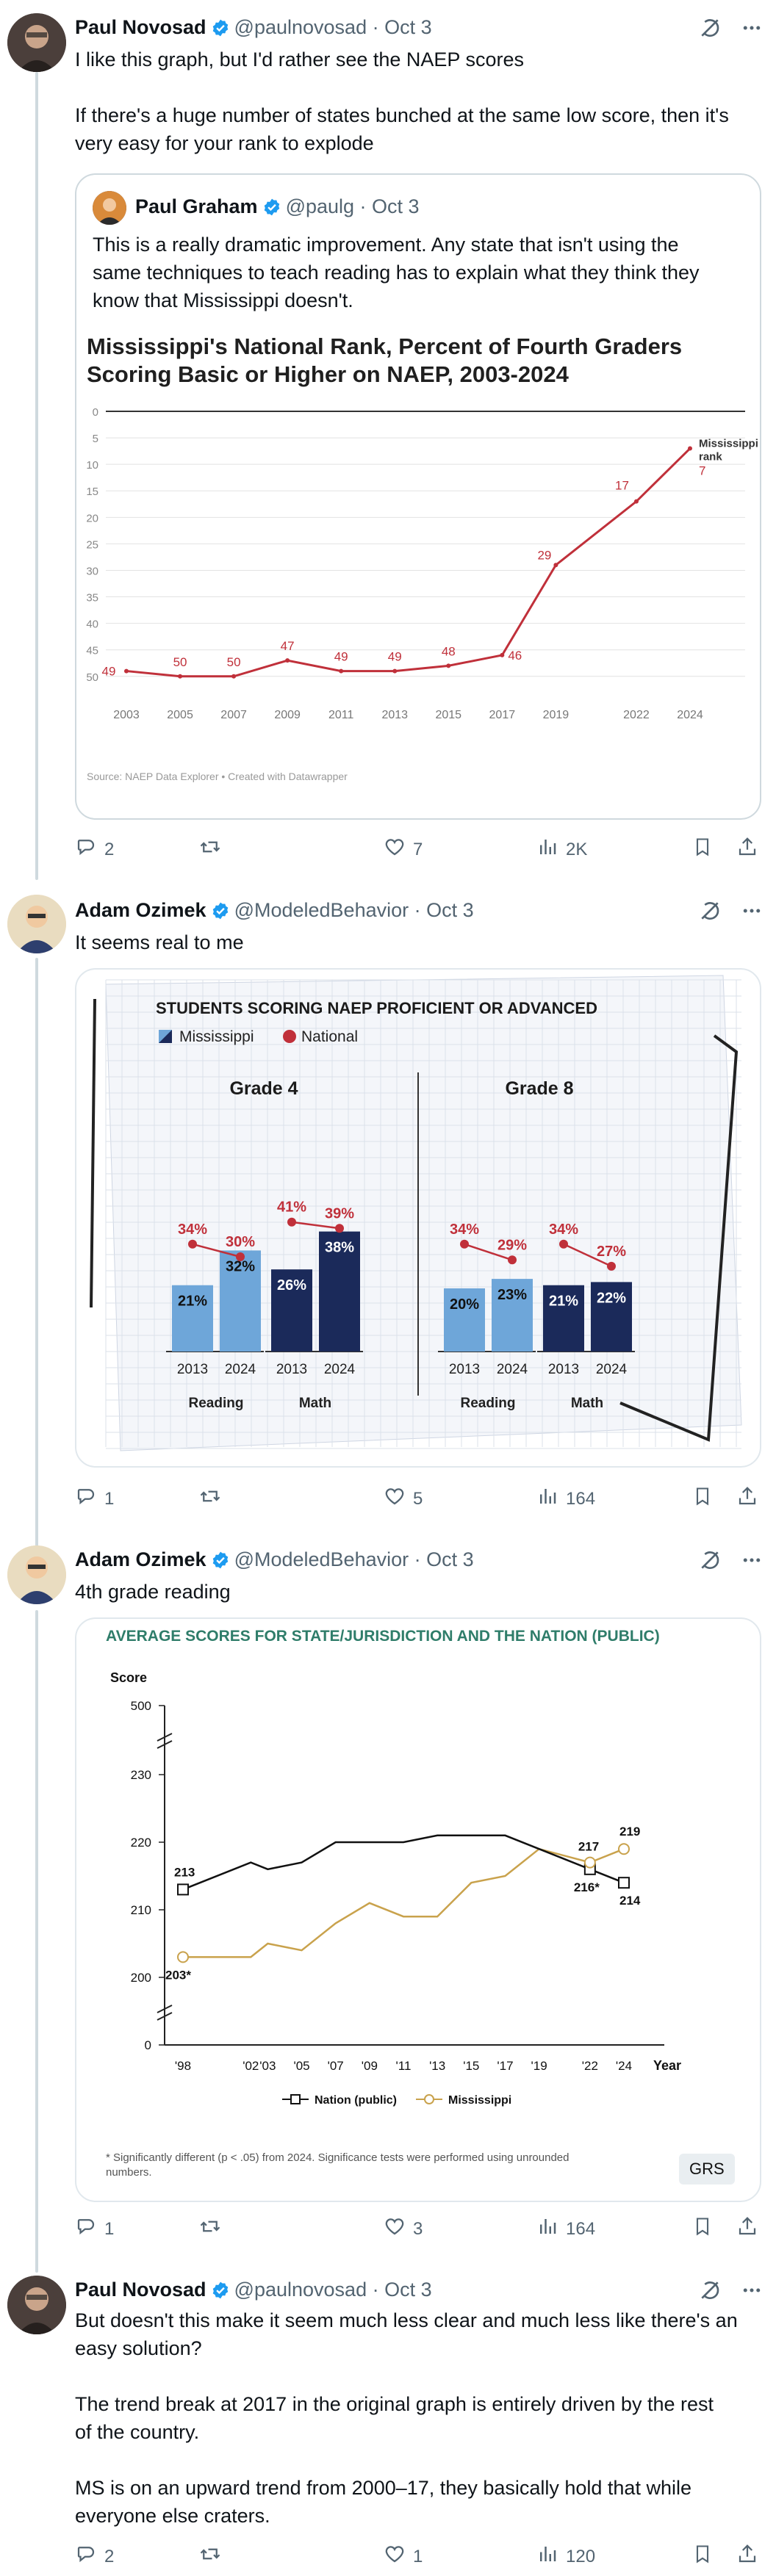 The height and width of the screenshot is (2576, 776). I want to click on nation-marker, so click(183, 1889).